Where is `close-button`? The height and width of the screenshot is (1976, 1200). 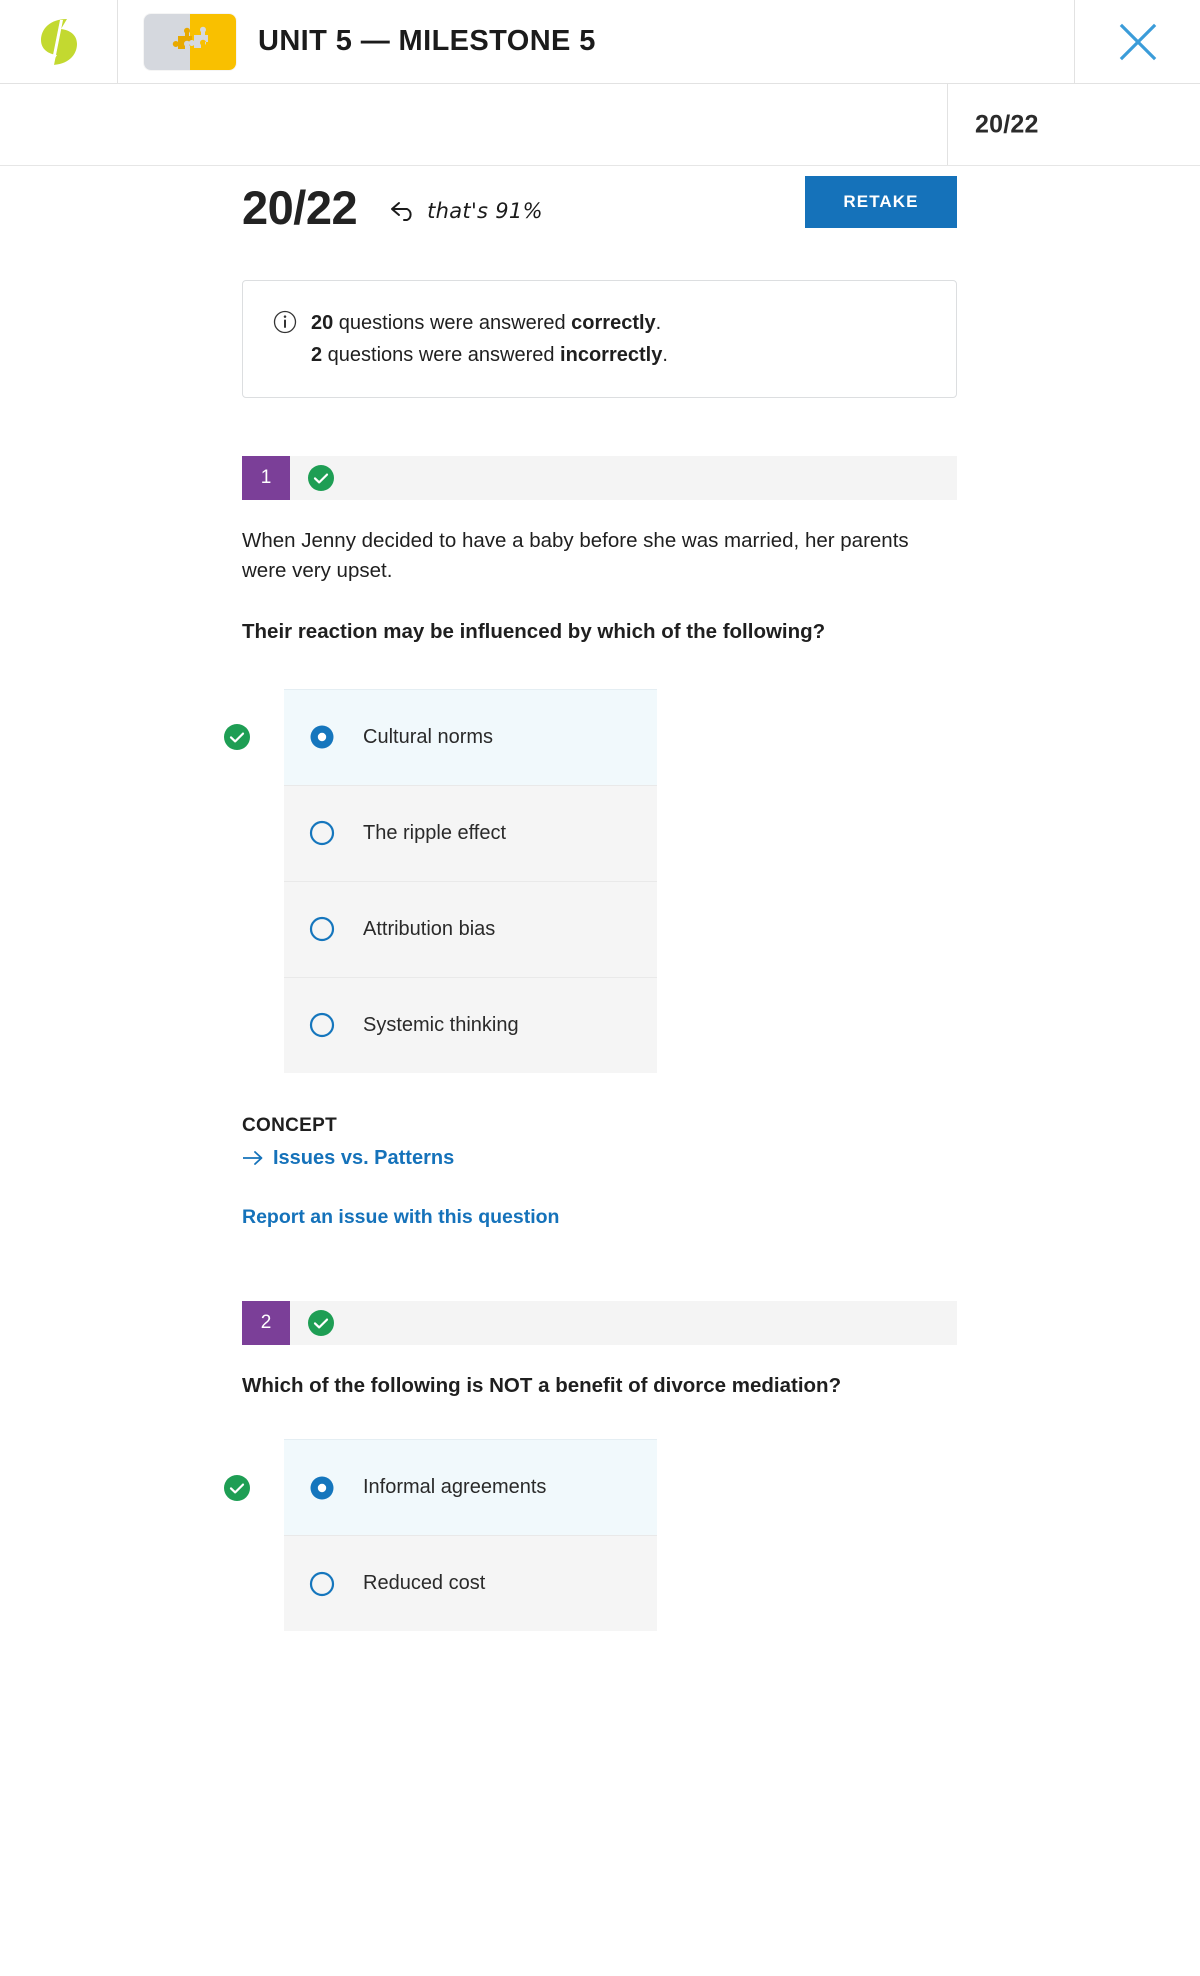 close-button is located at coordinates (1137, 42).